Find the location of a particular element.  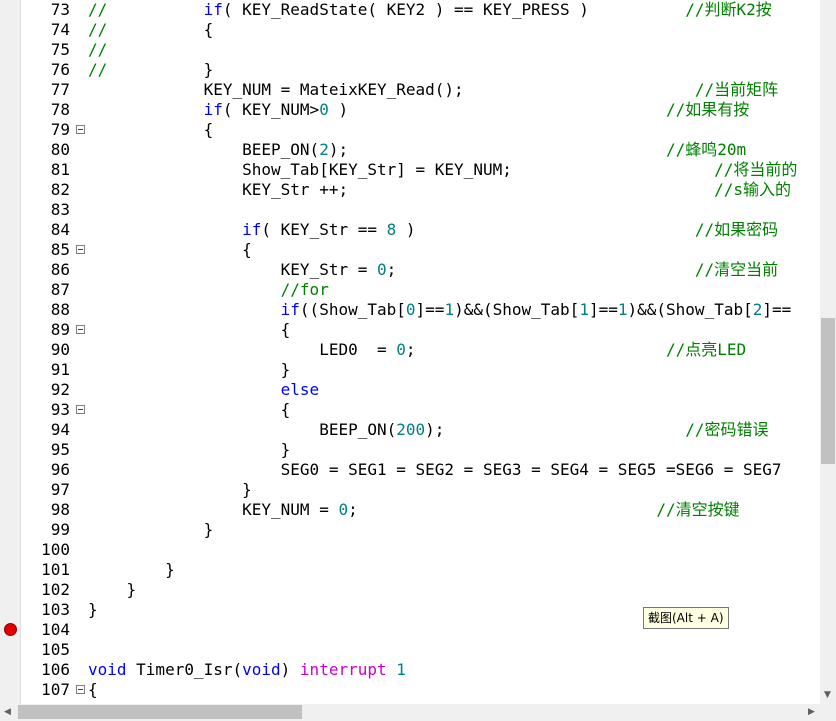

code-line: 105 is located at coordinates (410, 650).